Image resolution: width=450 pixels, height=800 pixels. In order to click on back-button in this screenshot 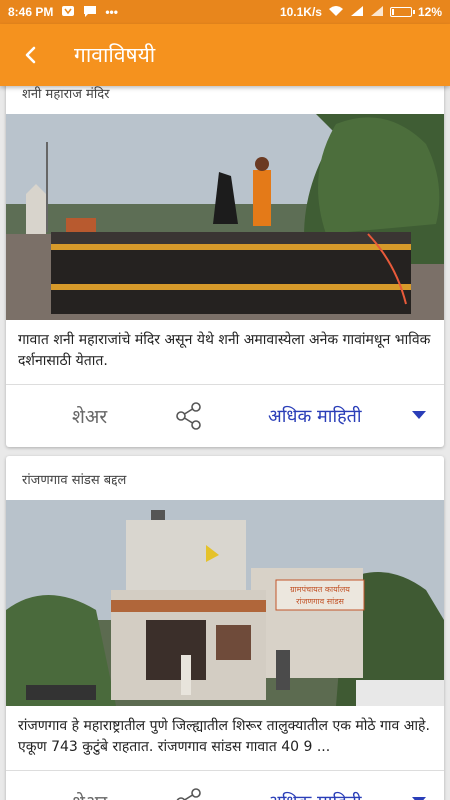, I will do `click(31, 55)`.